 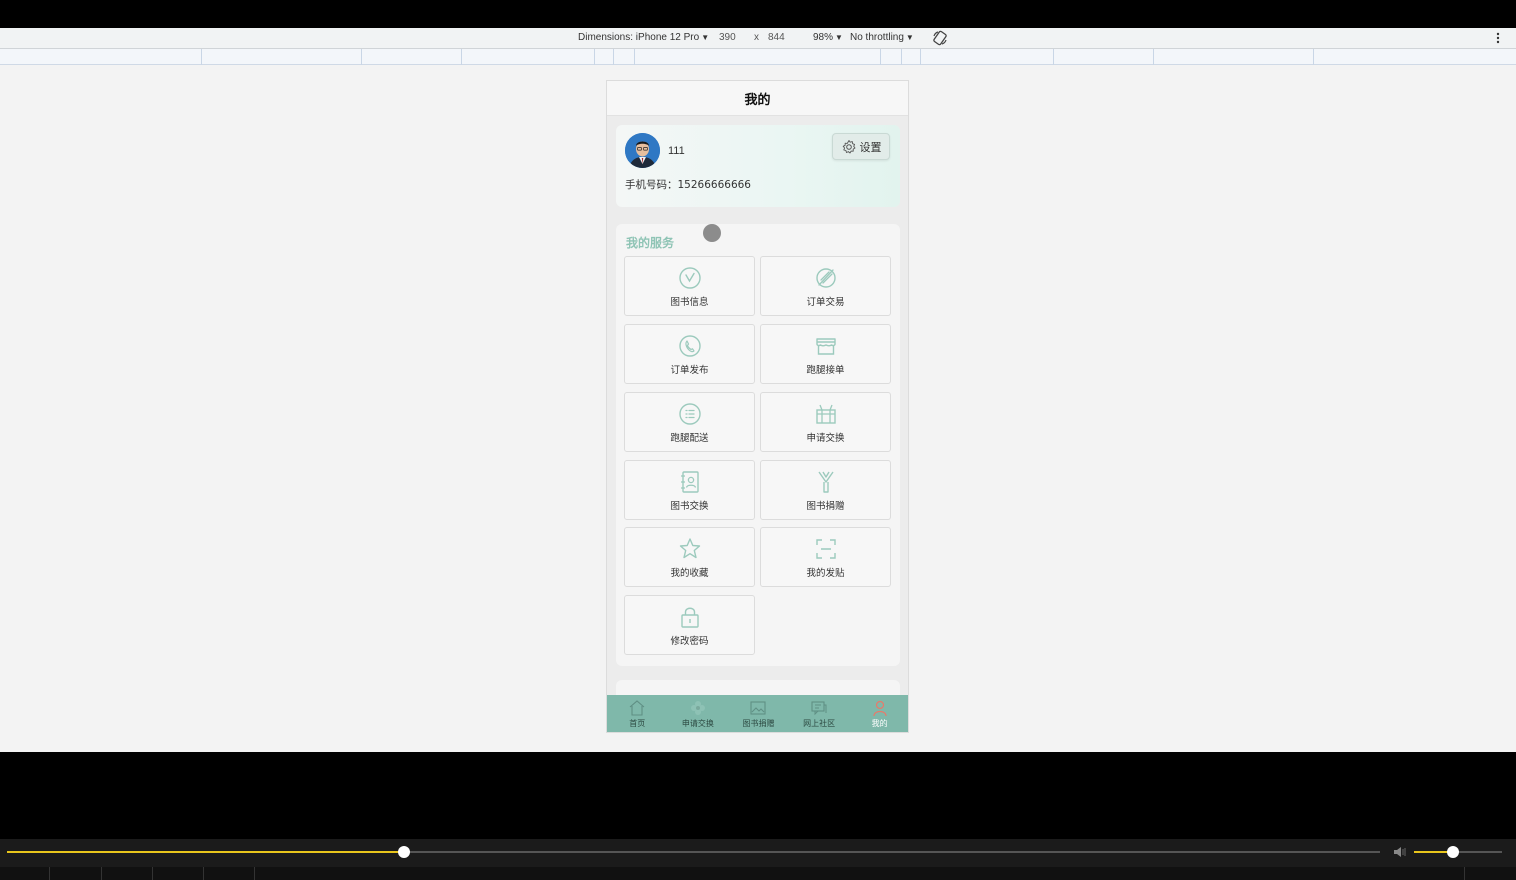 What do you see at coordinates (848, 146) in the screenshot?
I see `gear-icon` at bounding box center [848, 146].